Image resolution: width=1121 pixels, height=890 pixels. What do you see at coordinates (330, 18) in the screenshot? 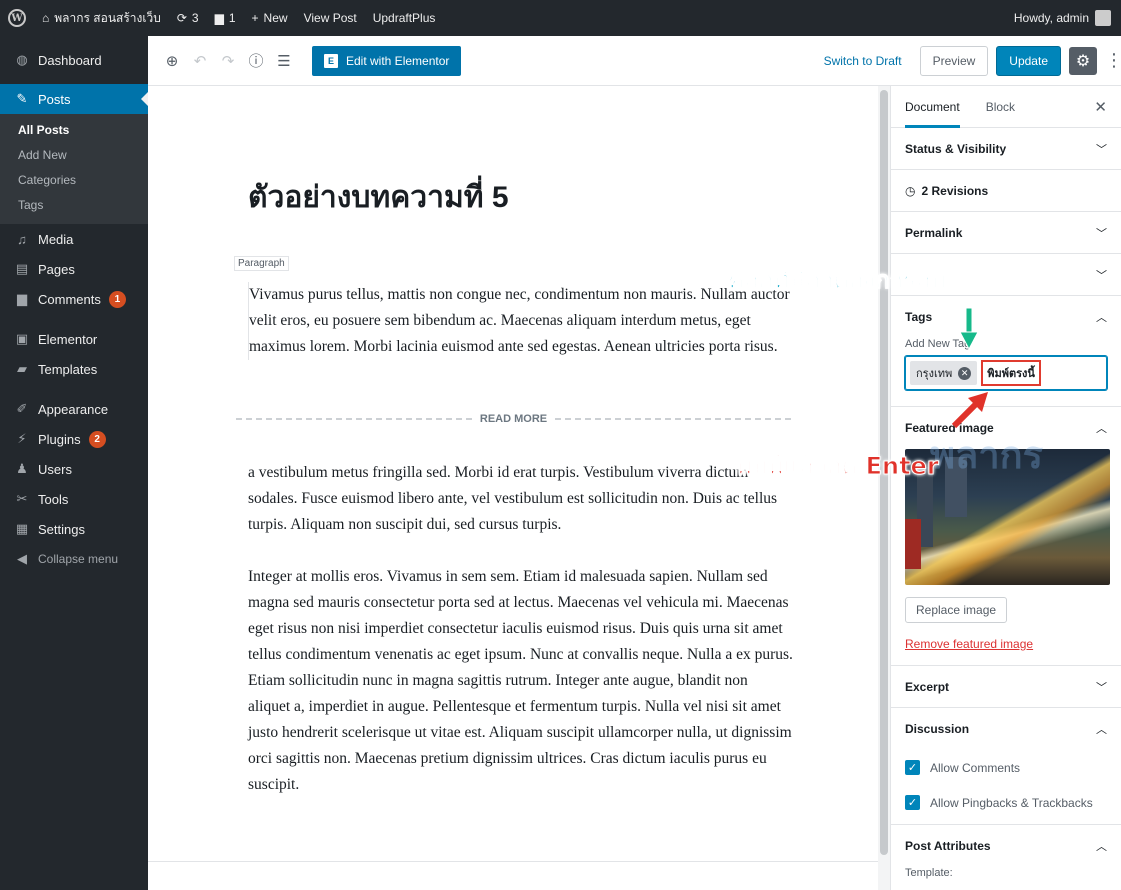
I see `view-post-link: View Post` at bounding box center [330, 18].